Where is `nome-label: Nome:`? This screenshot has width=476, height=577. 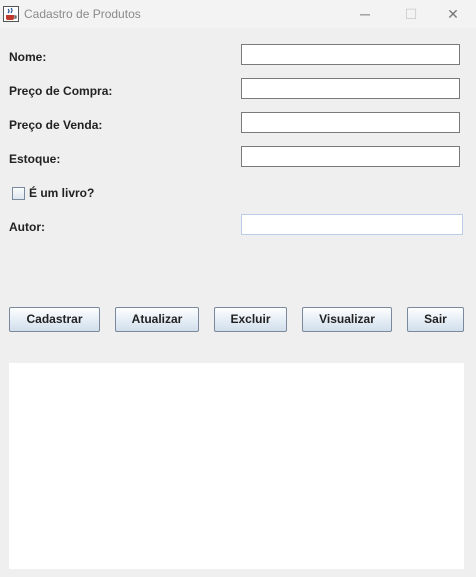 nome-label: Nome: is located at coordinates (28, 57).